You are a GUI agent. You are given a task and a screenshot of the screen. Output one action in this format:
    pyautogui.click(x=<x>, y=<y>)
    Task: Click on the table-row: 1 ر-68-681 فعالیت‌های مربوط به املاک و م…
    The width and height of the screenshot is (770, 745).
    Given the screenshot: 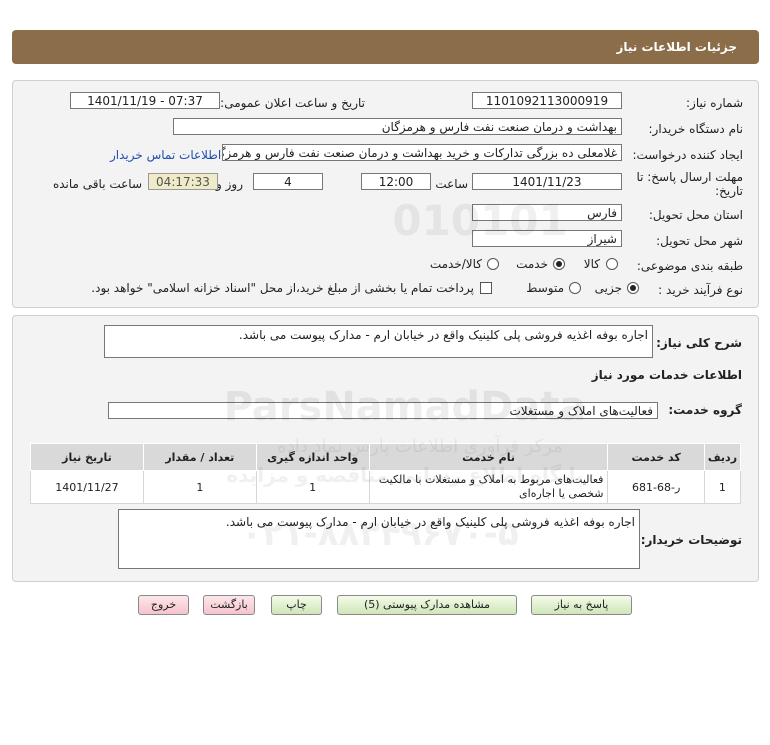 What is the action you would take?
    pyautogui.click(x=386, y=487)
    